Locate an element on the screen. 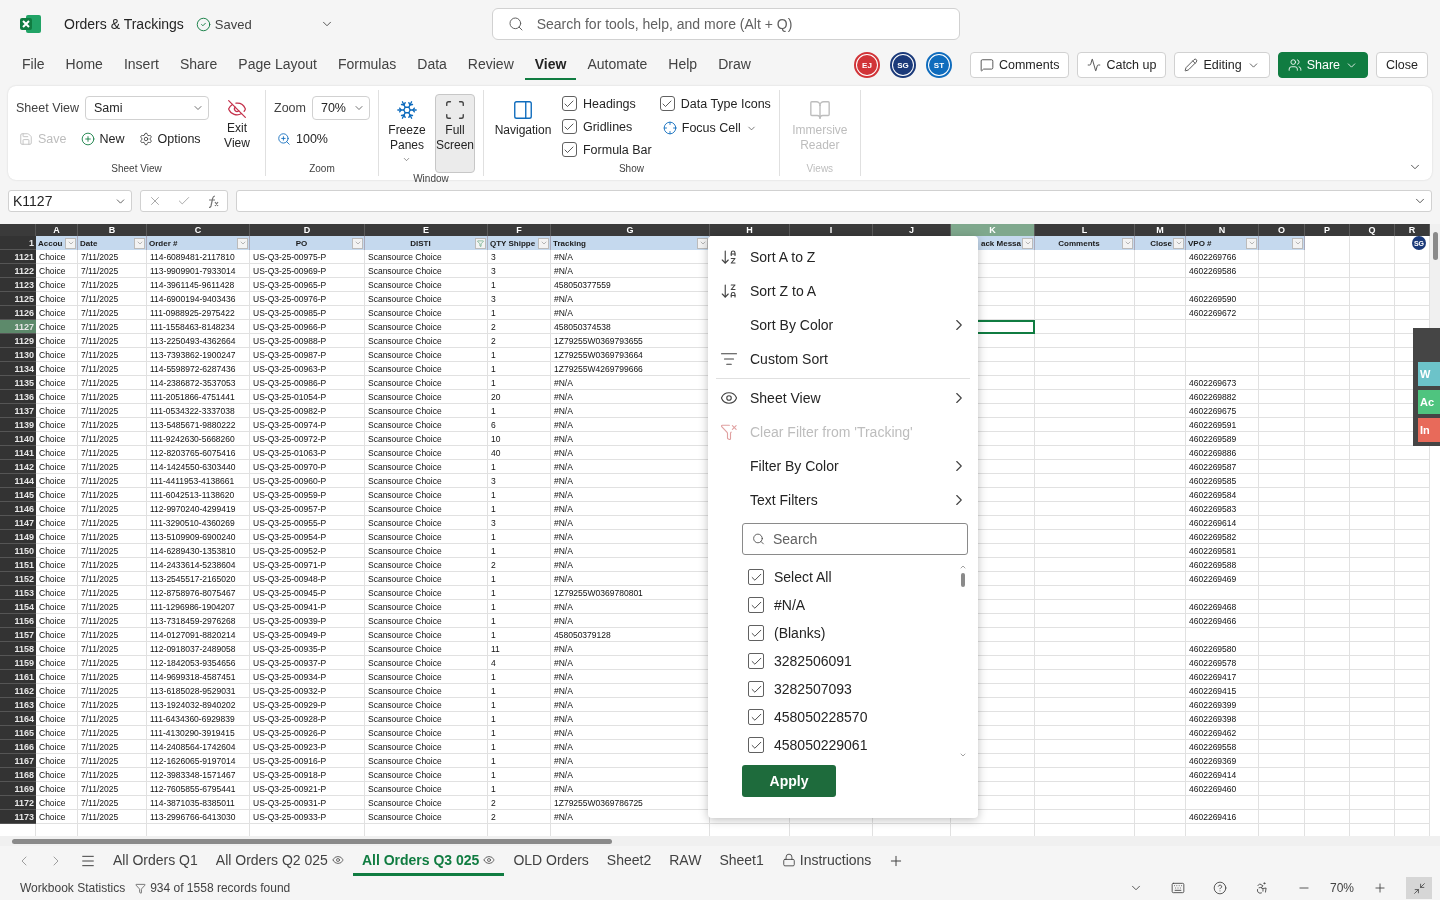 The height and width of the screenshot is (900, 1440). row-header: 1151 is located at coordinates (18, 565).